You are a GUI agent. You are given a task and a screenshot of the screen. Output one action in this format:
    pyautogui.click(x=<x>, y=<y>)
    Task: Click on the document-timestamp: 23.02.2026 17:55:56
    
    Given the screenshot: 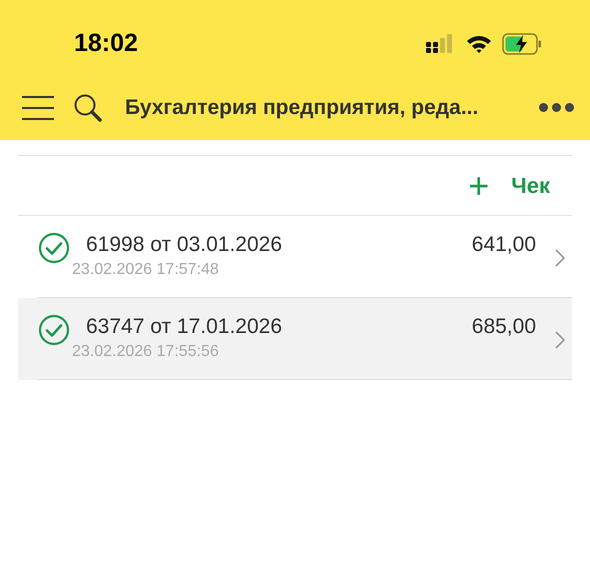 What is the action you would take?
    pyautogui.click(x=146, y=352)
    